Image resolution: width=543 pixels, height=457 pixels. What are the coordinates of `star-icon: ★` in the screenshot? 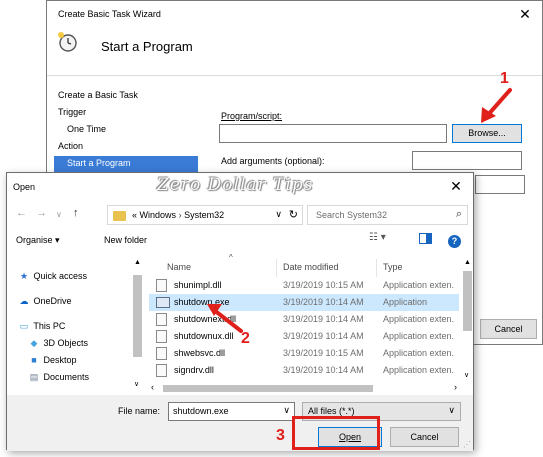 It's located at (24, 276).